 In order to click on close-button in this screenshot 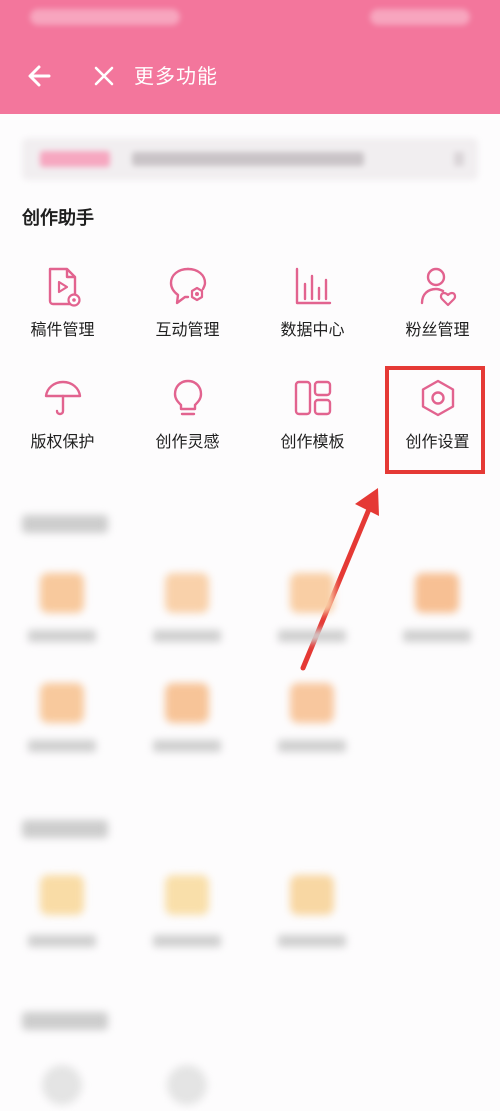, I will do `click(104, 76)`.